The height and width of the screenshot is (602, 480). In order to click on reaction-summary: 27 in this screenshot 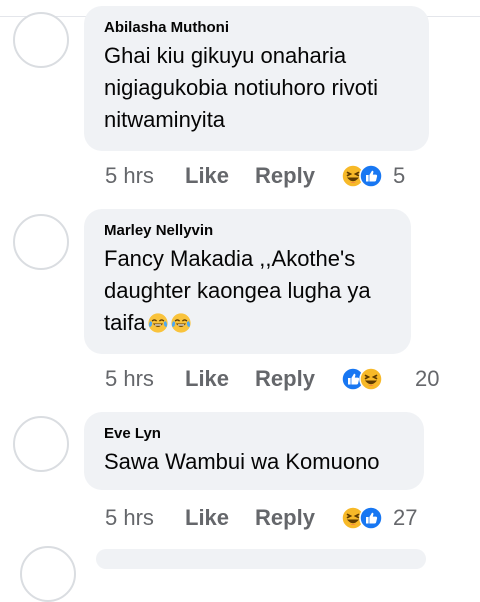, I will do `click(379, 518)`.